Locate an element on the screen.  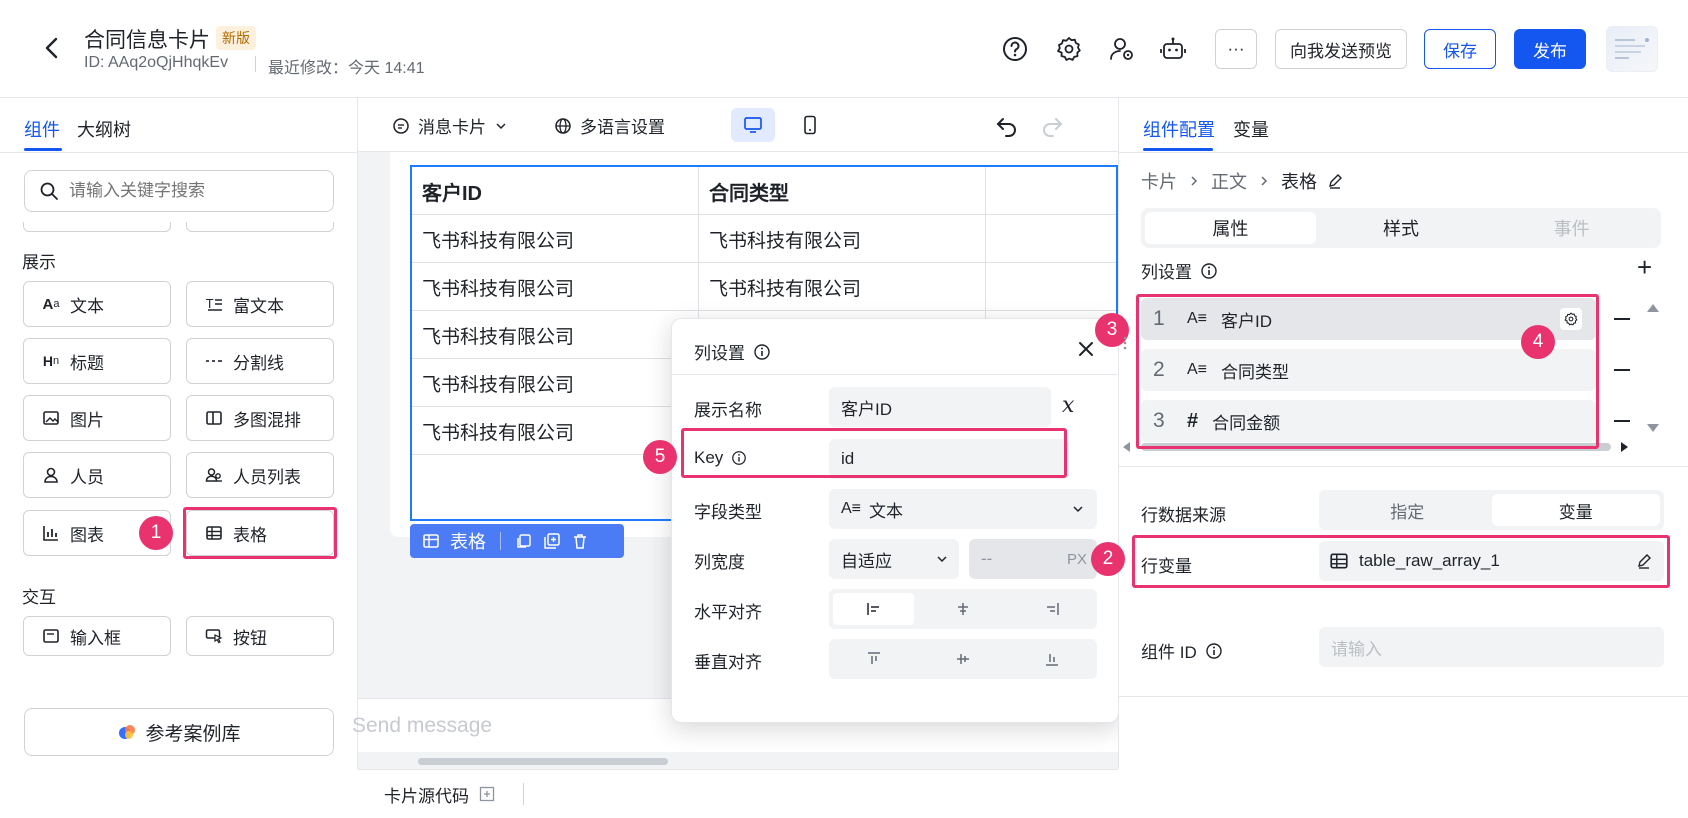
table-tool-label: 表格 is located at coordinates (468, 542).